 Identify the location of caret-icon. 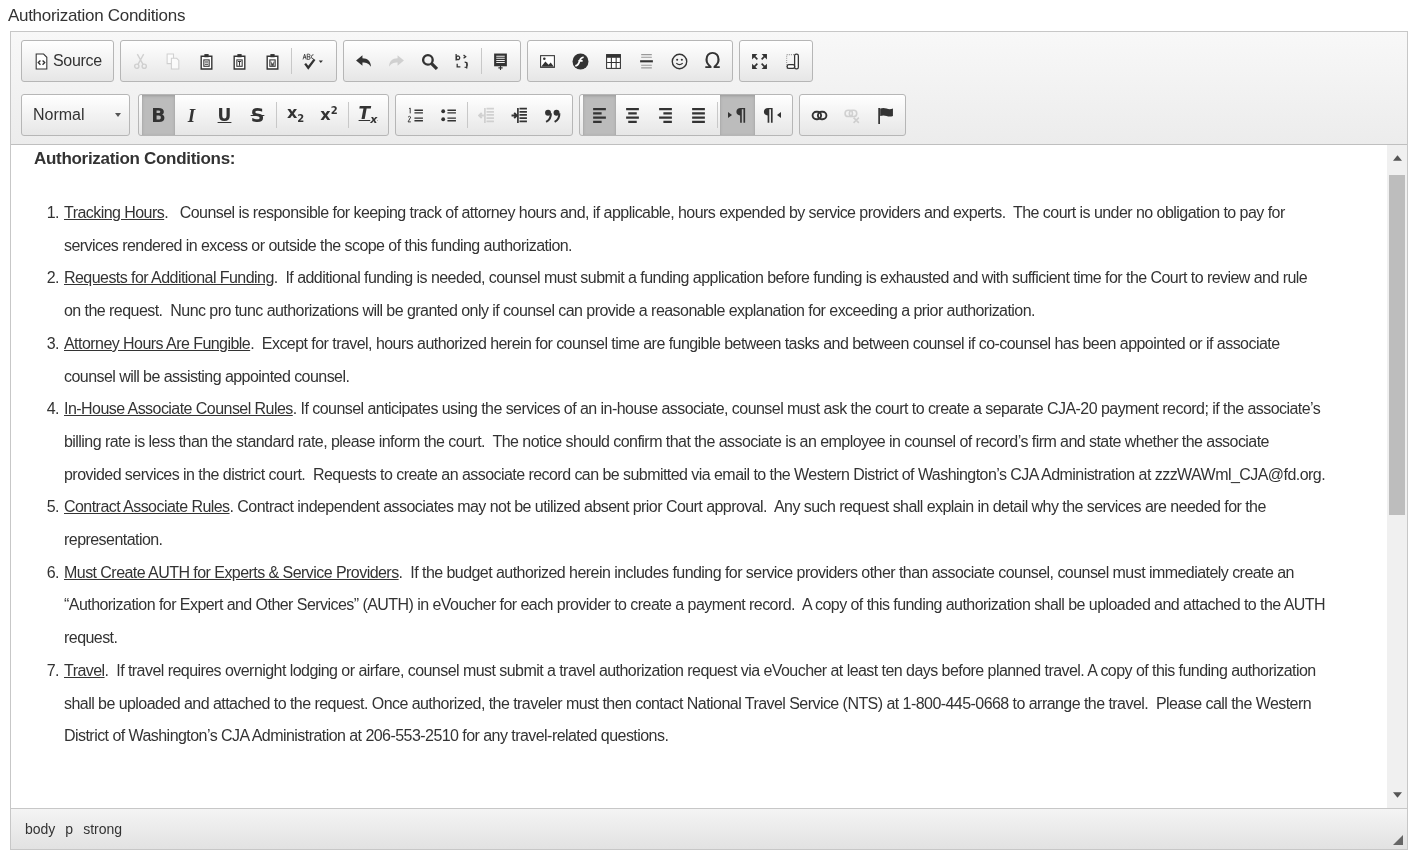
(118, 115).